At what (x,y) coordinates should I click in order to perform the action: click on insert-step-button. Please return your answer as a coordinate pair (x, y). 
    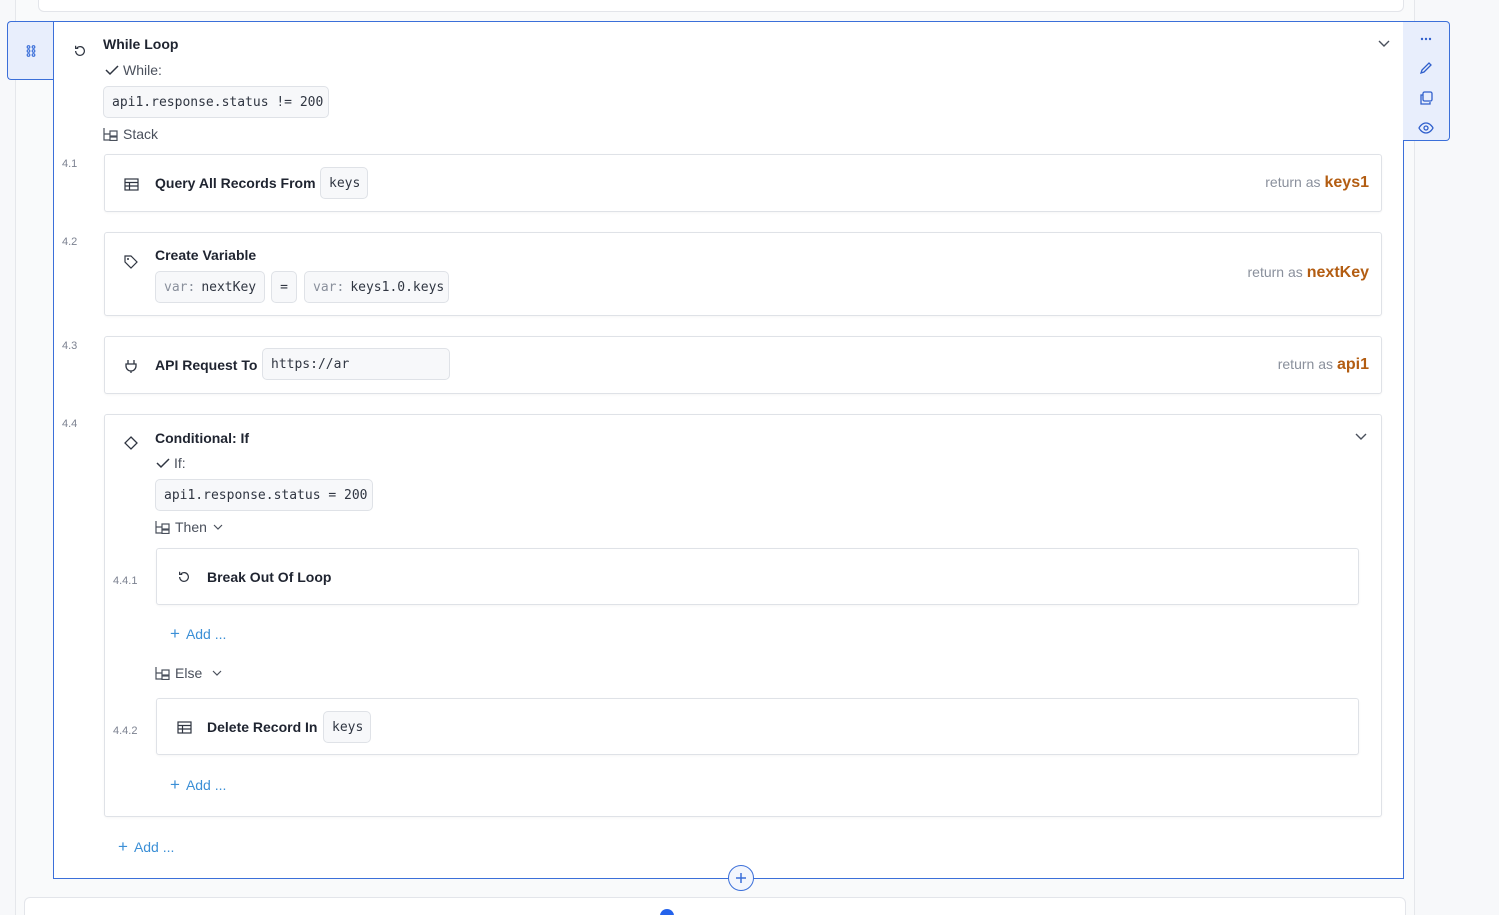
    Looking at the image, I should click on (741, 878).